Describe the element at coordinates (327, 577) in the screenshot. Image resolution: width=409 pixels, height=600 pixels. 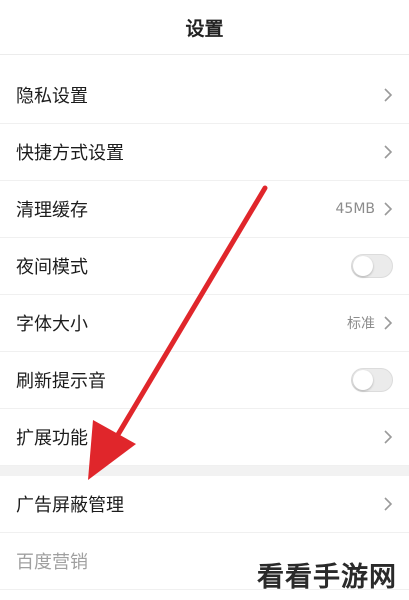
I see `watermark-text: 看看手游网` at that location.